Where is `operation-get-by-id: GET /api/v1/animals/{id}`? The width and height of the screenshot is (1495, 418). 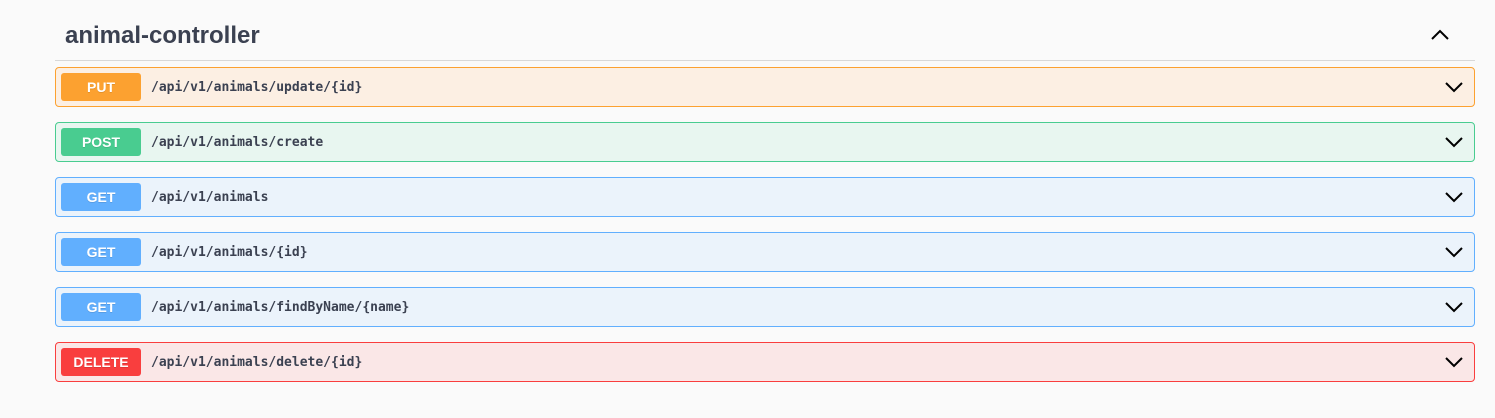
operation-get-by-id: GET /api/v1/animals/{id} is located at coordinates (765, 252).